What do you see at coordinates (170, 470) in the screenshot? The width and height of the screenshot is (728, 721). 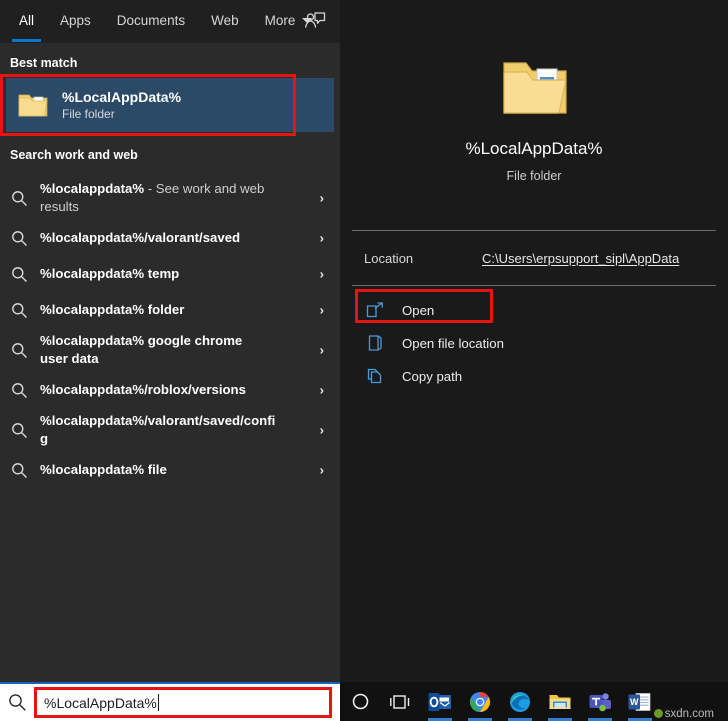 I see `list-item: %localappdata% file ›` at bounding box center [170, 470].